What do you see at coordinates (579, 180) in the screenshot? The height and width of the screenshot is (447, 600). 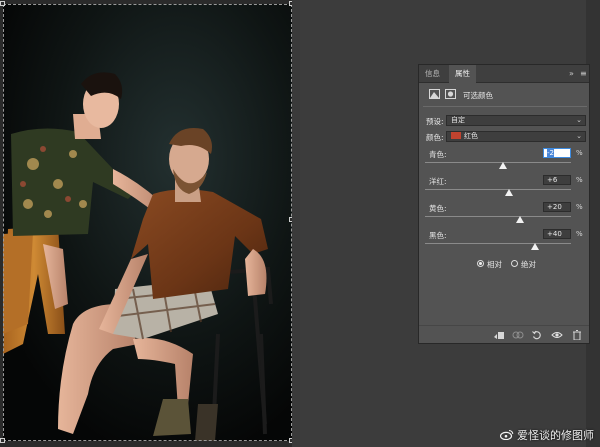 I see `magenta-unit: %` at bounding box center [579, 180].